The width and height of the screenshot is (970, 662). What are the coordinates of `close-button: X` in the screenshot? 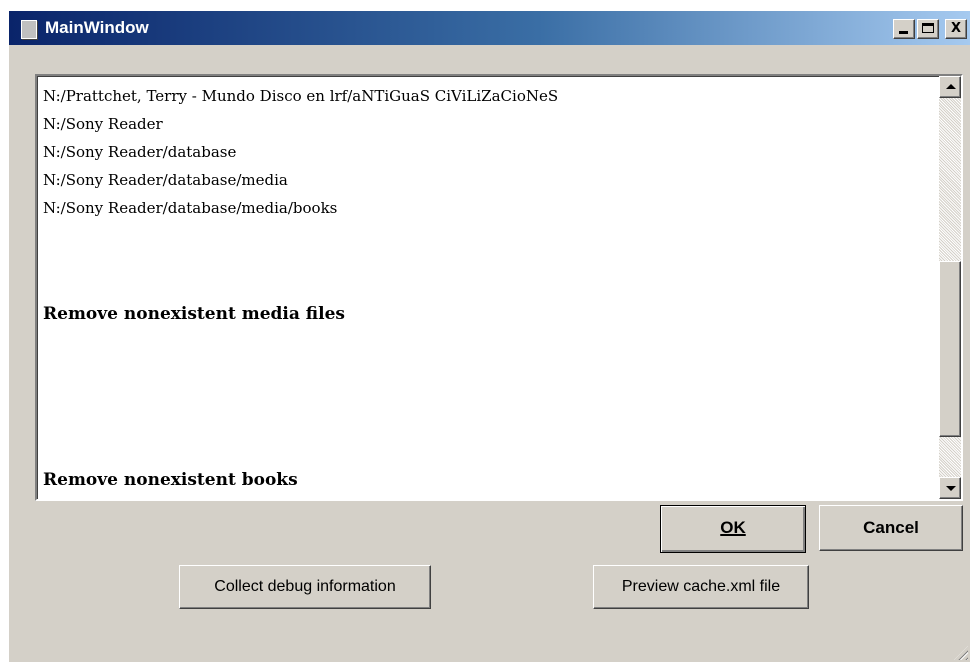 It's located at (956, 29).